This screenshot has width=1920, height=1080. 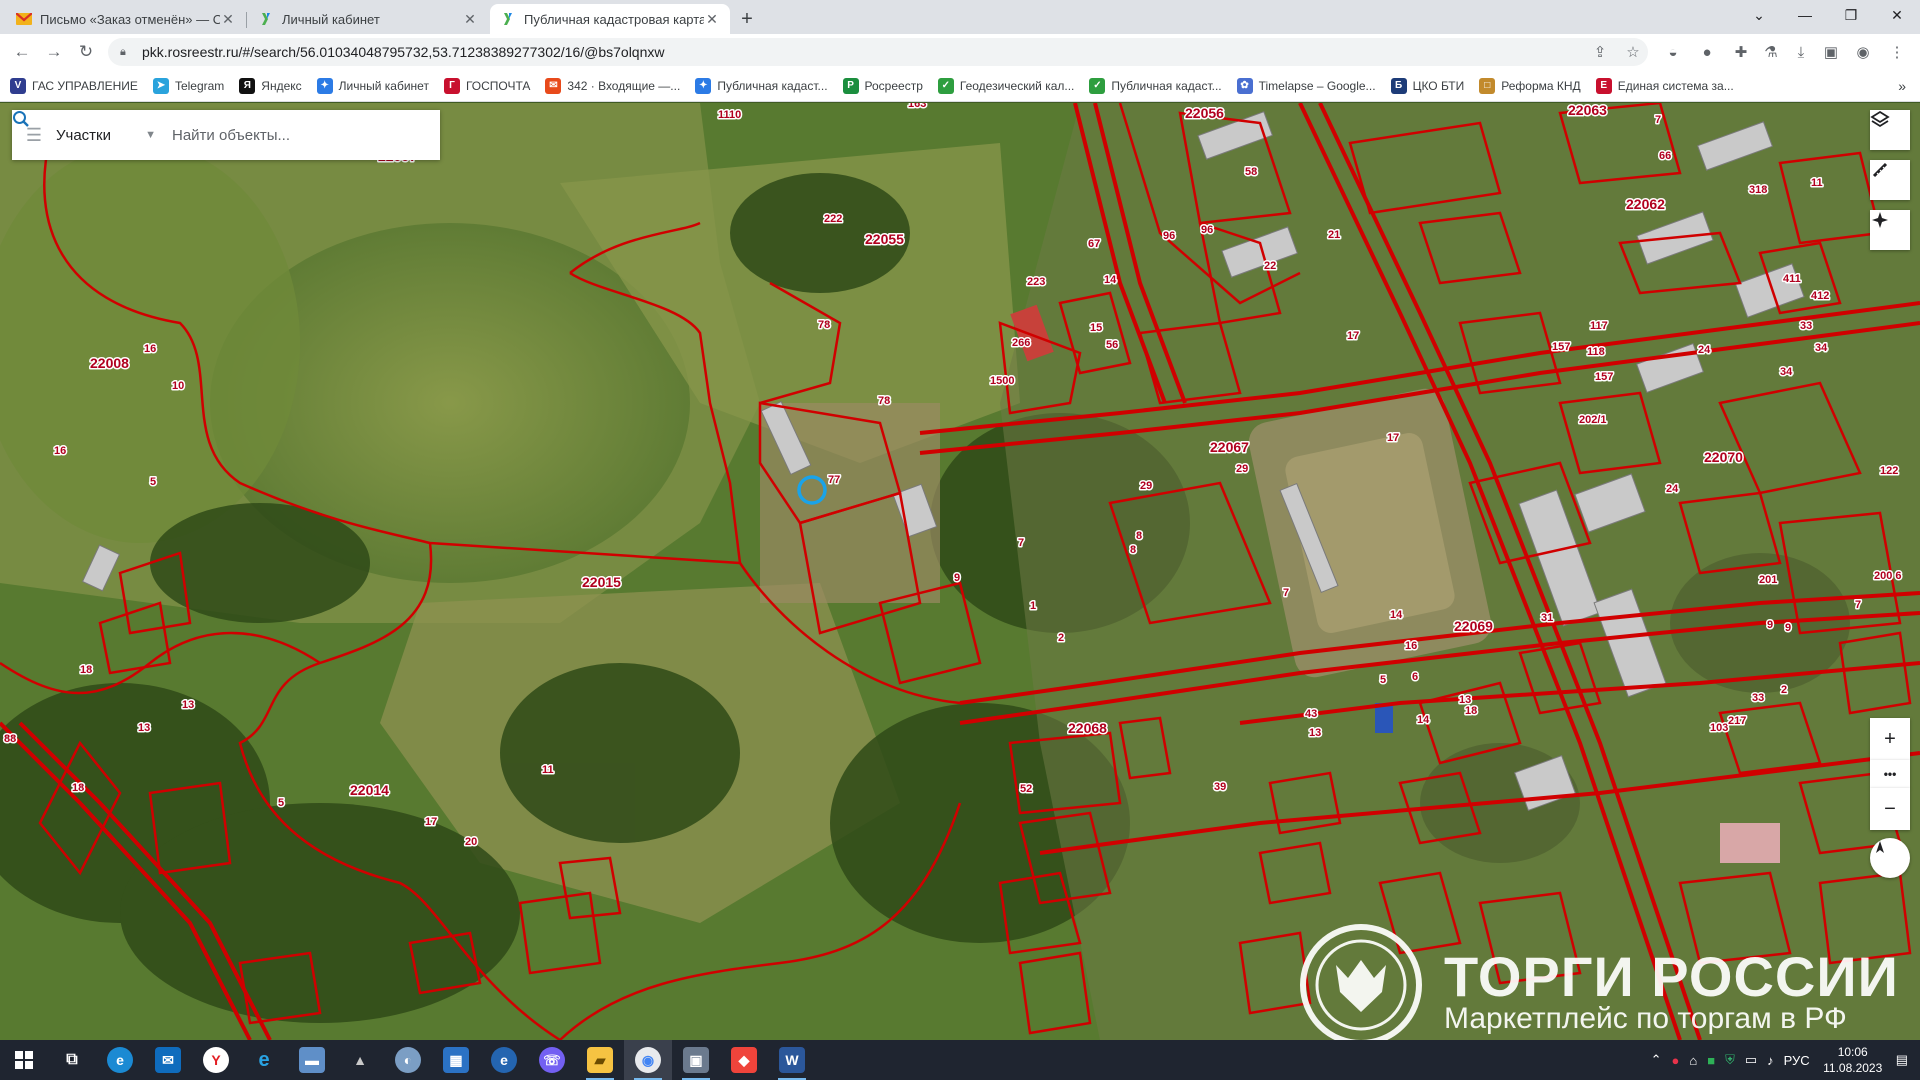 What do you see at coordinates (54, 52) in the screenshot?
I see `forward-icon: →` at bounding box center [54, 52].